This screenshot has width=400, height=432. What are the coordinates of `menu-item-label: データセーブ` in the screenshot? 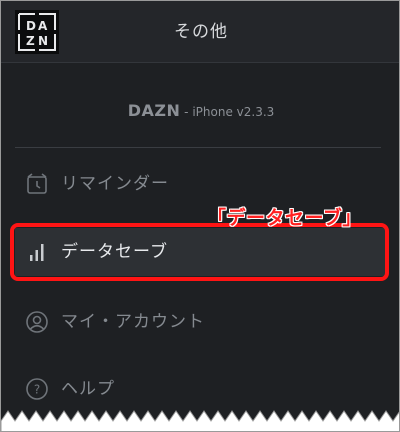 It's located at (114, 252).